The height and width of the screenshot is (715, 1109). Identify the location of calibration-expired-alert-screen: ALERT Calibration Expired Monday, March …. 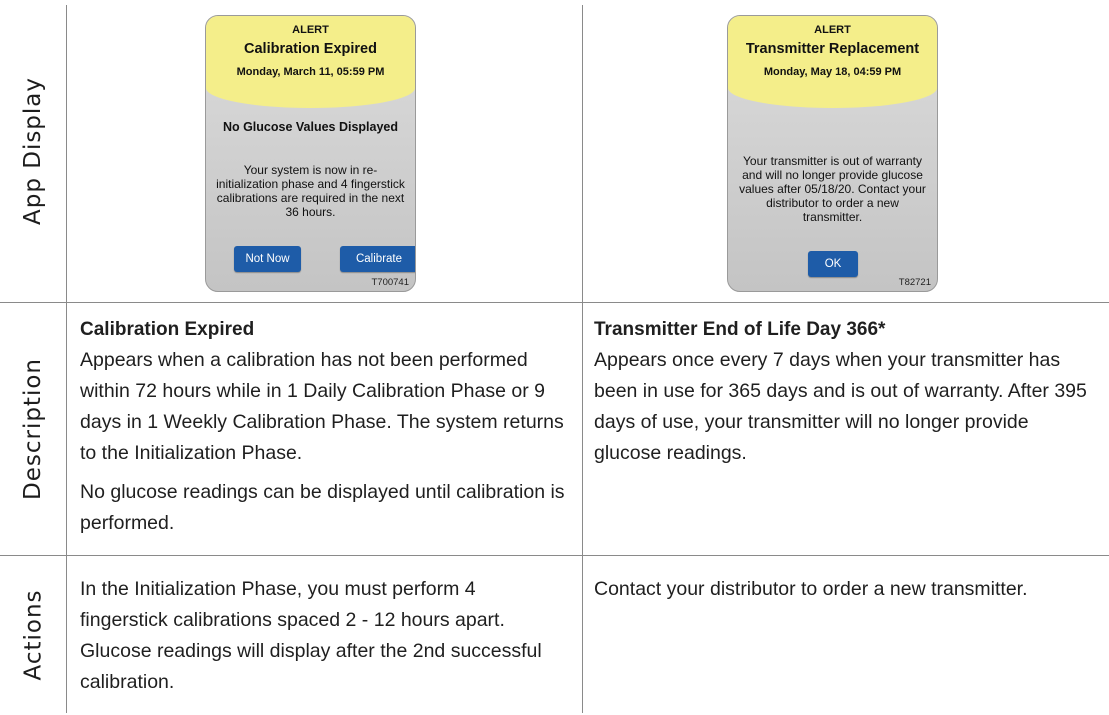
(310, 153).